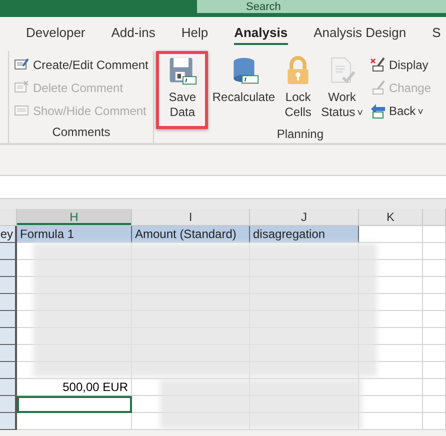 This screenshot has height=436, width=446. I want to click on ribbon-tab: Add-ins, so click(133, 35).